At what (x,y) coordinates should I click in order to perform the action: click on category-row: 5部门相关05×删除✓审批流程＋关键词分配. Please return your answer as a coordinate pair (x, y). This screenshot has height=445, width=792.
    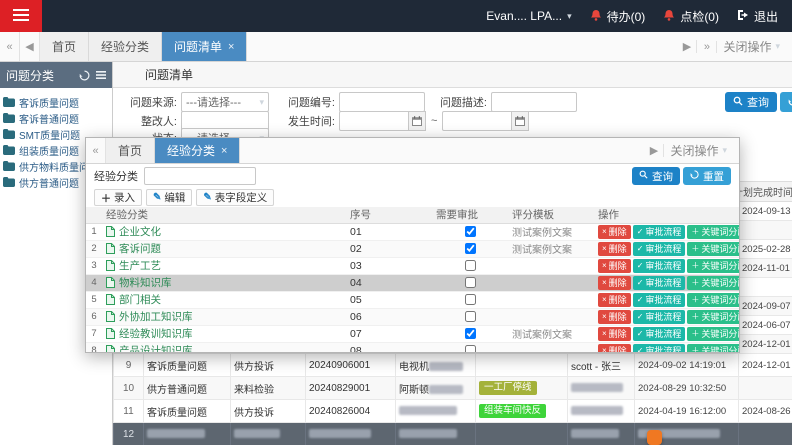
    Looking at the image, I should click on (412, 300).